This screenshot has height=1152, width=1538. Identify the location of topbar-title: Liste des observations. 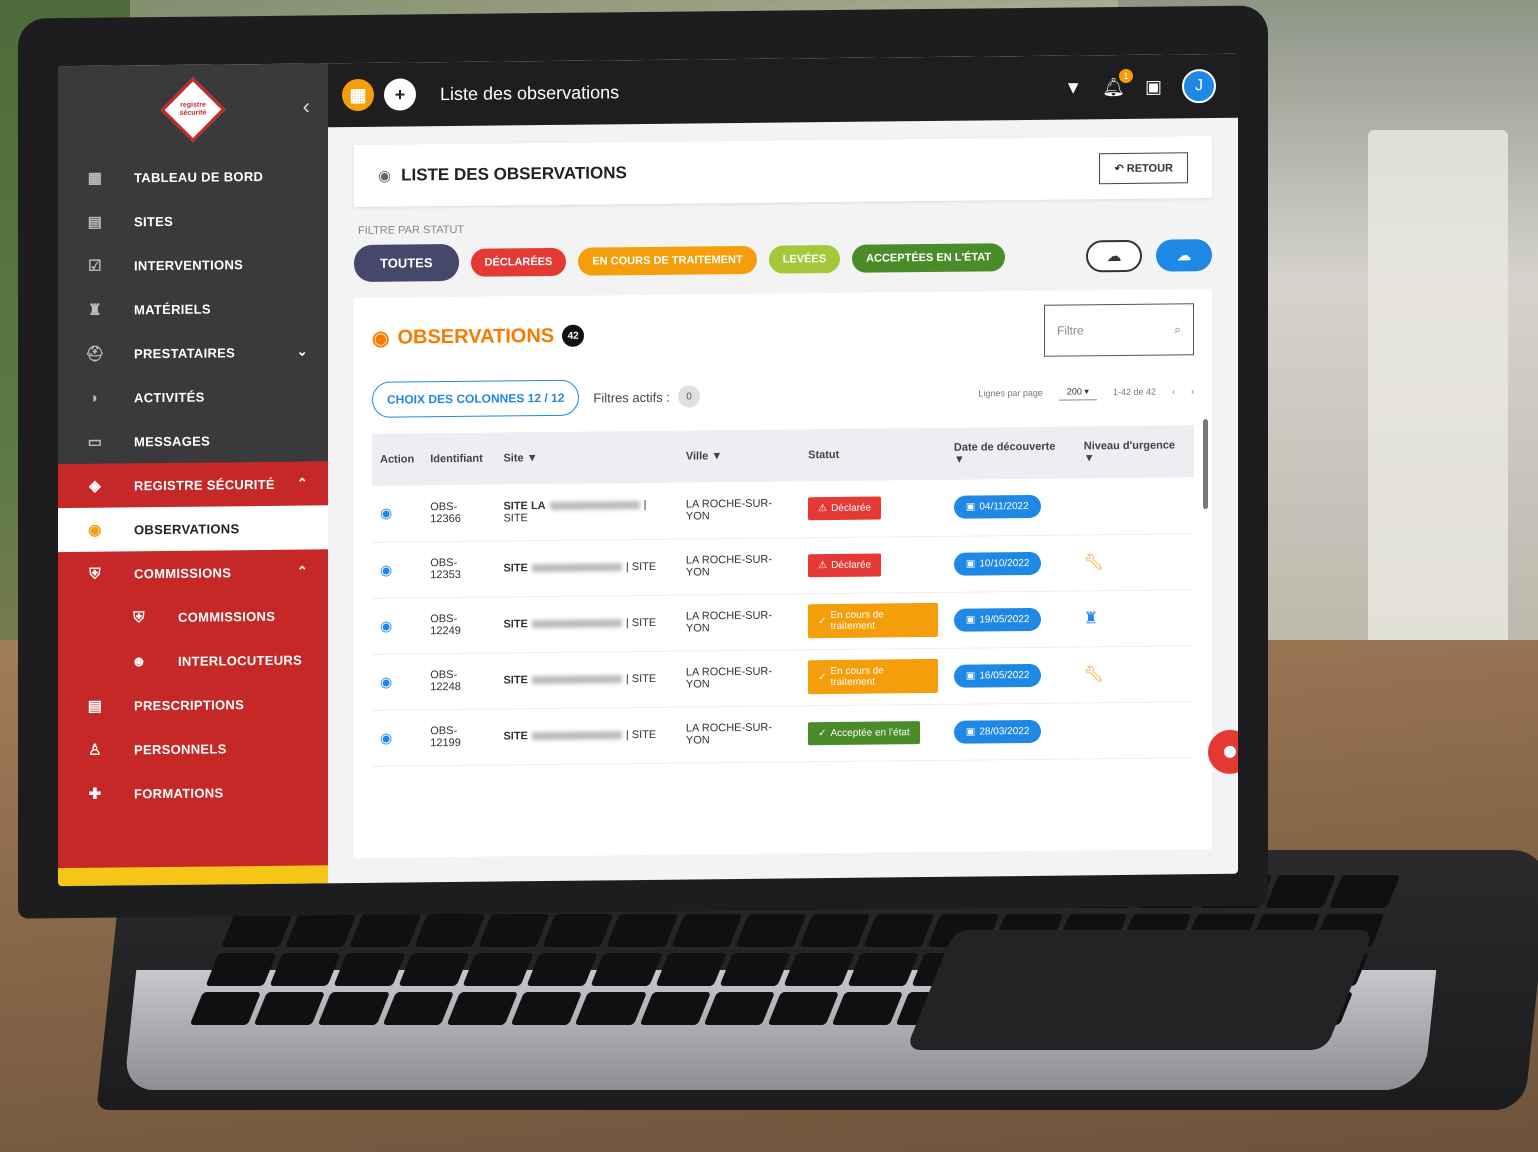
(530, 92).